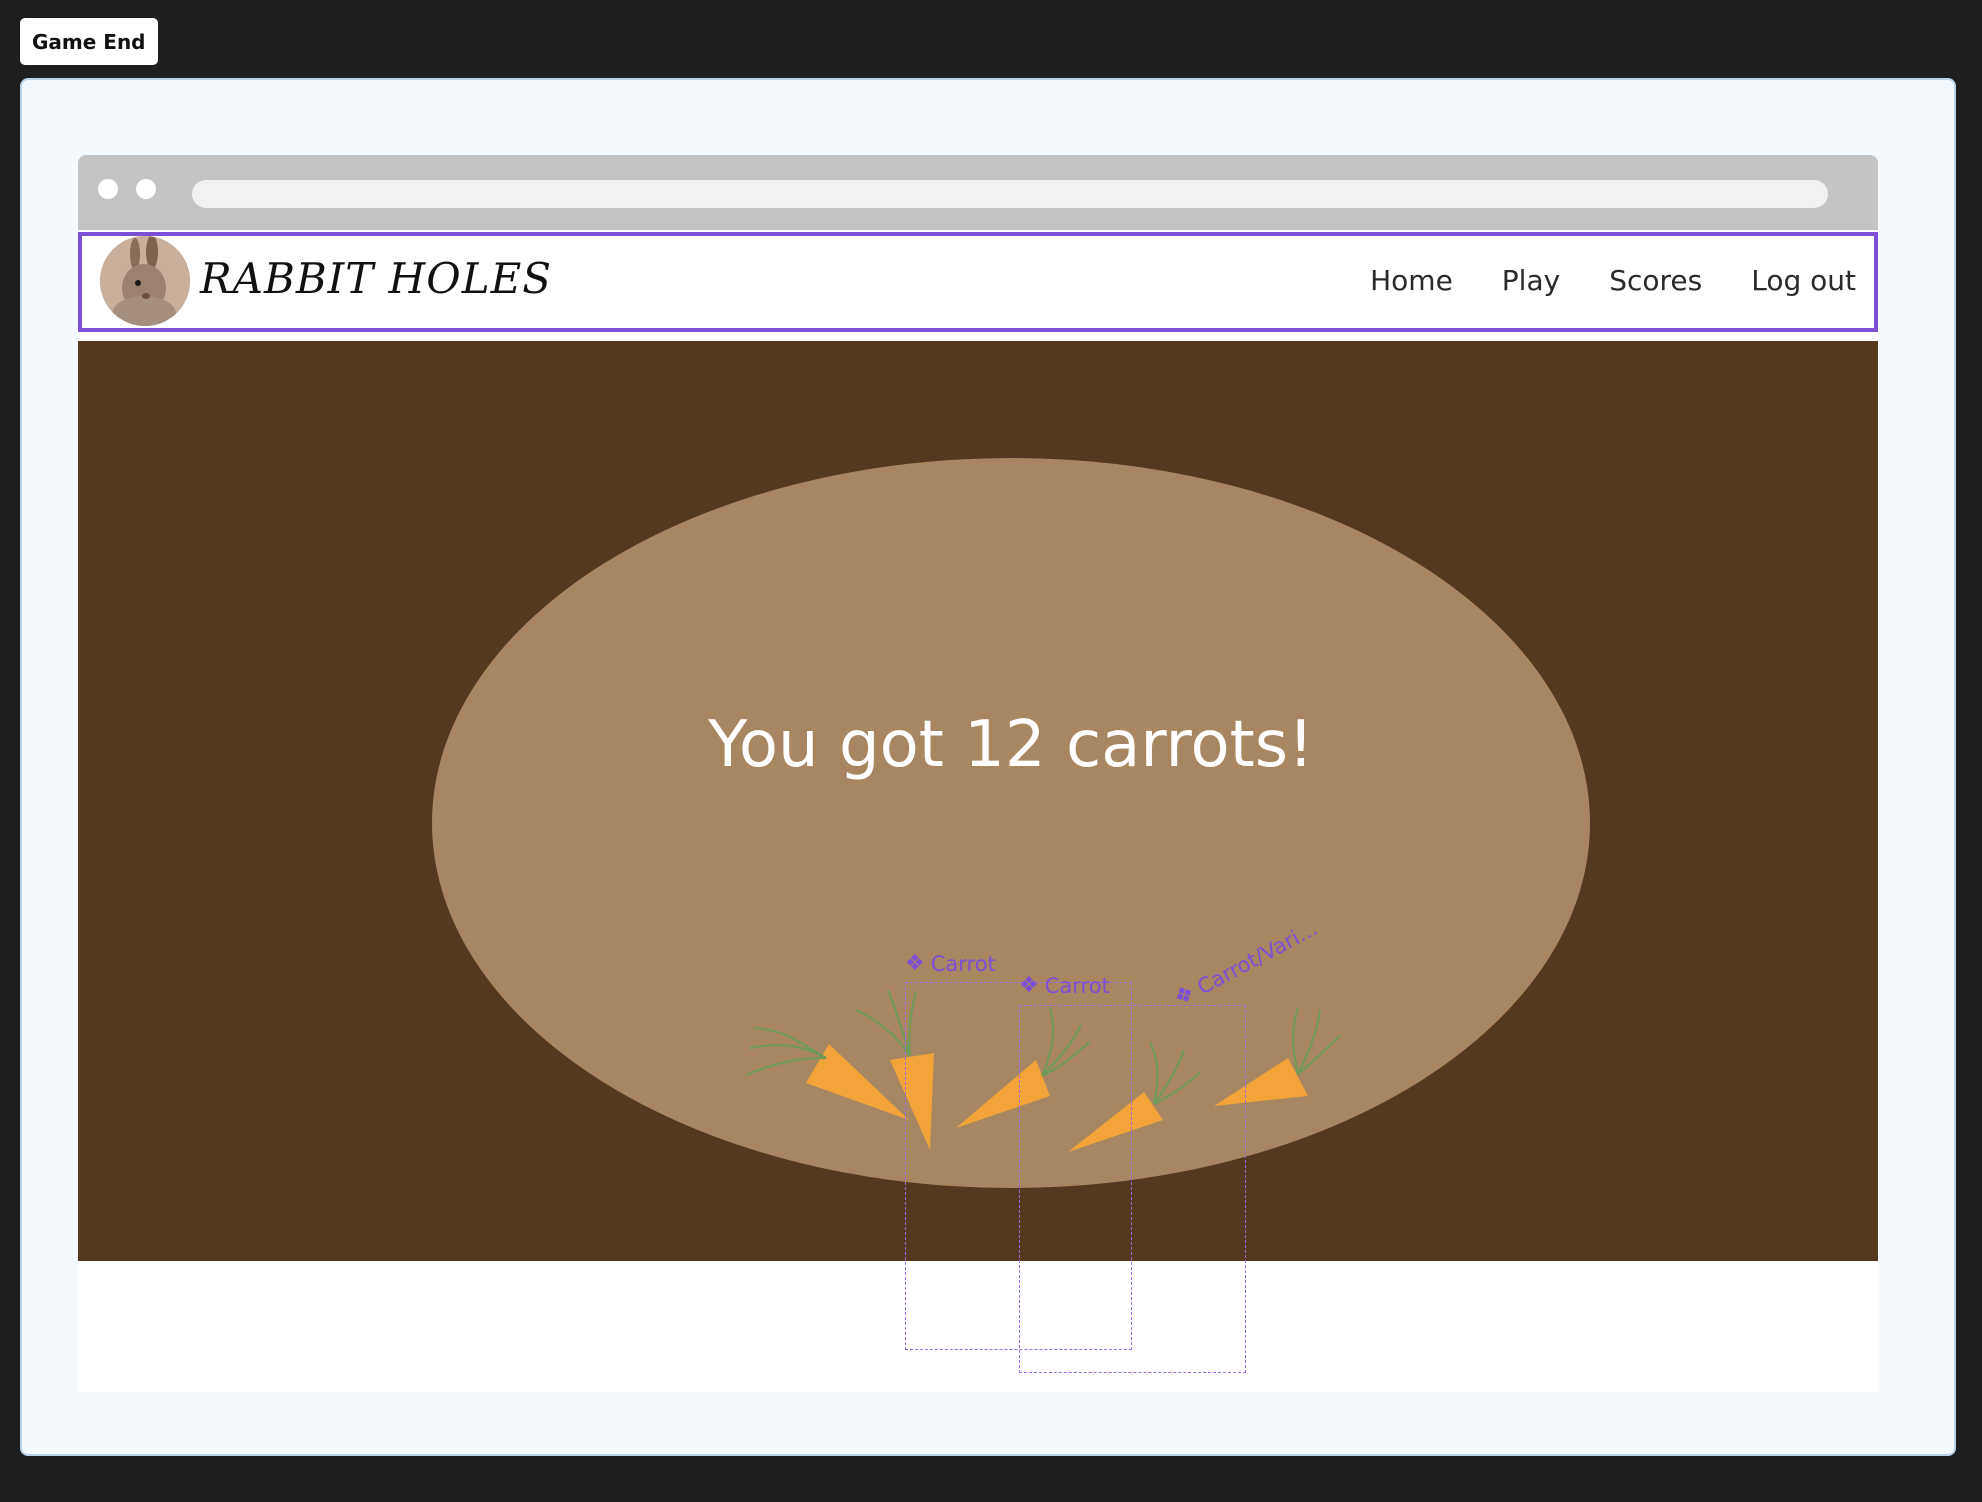  Describe the element at coordinates (89, 41) in the screenshot. I see `frame-label: Game End` at that location.